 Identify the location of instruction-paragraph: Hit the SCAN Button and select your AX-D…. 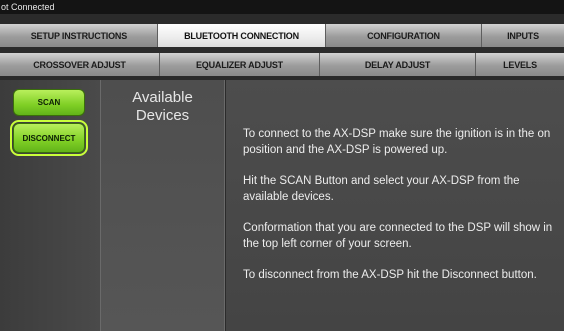
(381, 189).